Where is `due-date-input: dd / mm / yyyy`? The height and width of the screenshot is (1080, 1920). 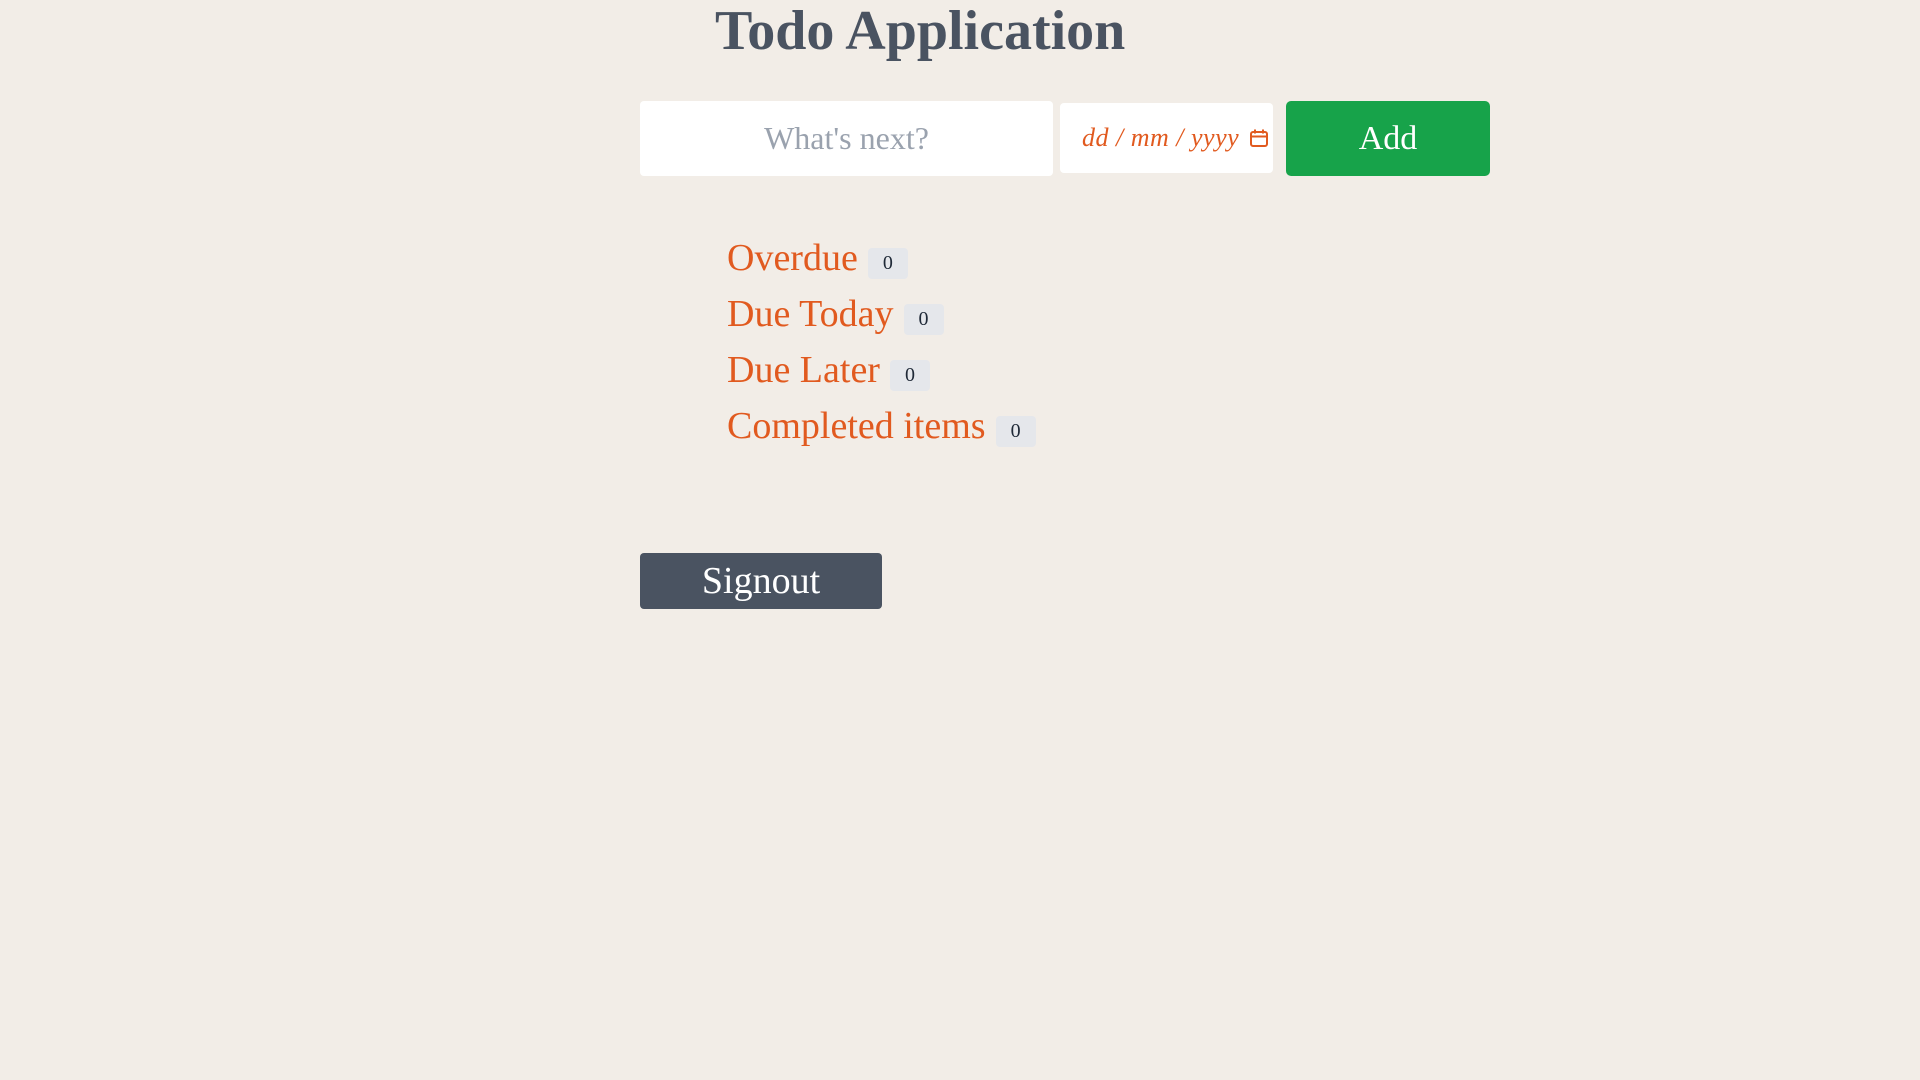 due-date-input: dd / mm / yyyy is located at coordinates (1166, 138).